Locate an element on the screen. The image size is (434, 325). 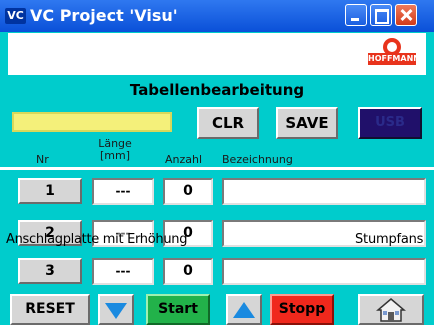
title-bar: VC VC Project 'Visu' is located at coordinates (217, 16).